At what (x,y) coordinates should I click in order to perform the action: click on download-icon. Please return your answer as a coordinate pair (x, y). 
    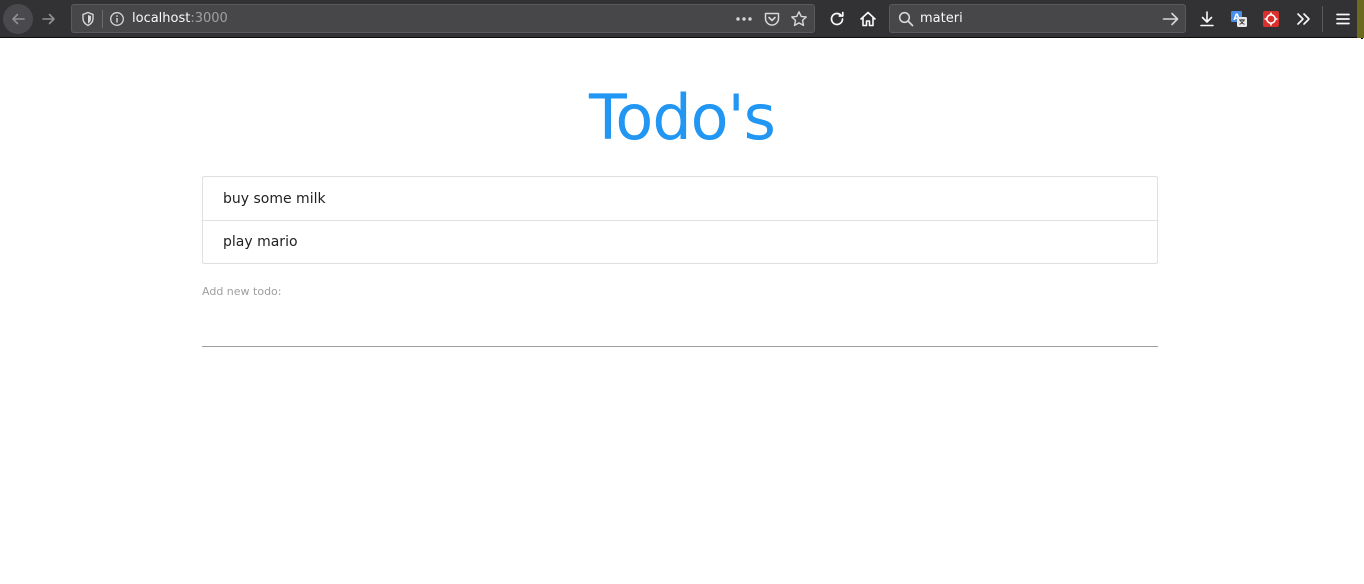
    Looking at the image, I should click on (1207, 19).